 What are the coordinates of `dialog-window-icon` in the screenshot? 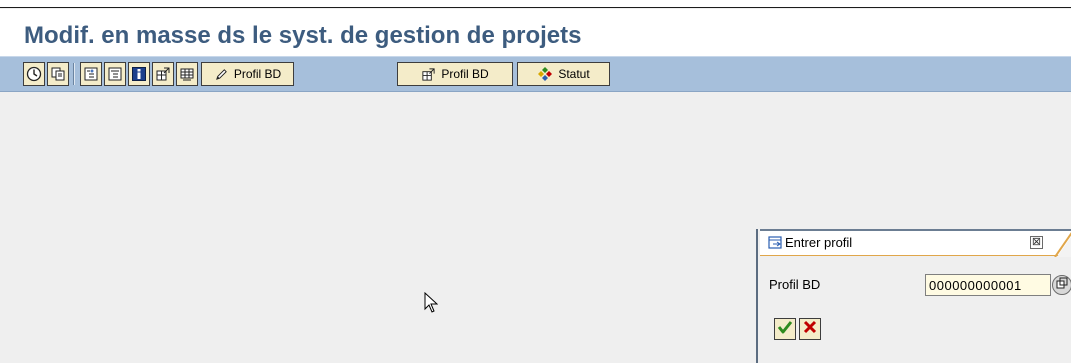 It's located at (775, 245).